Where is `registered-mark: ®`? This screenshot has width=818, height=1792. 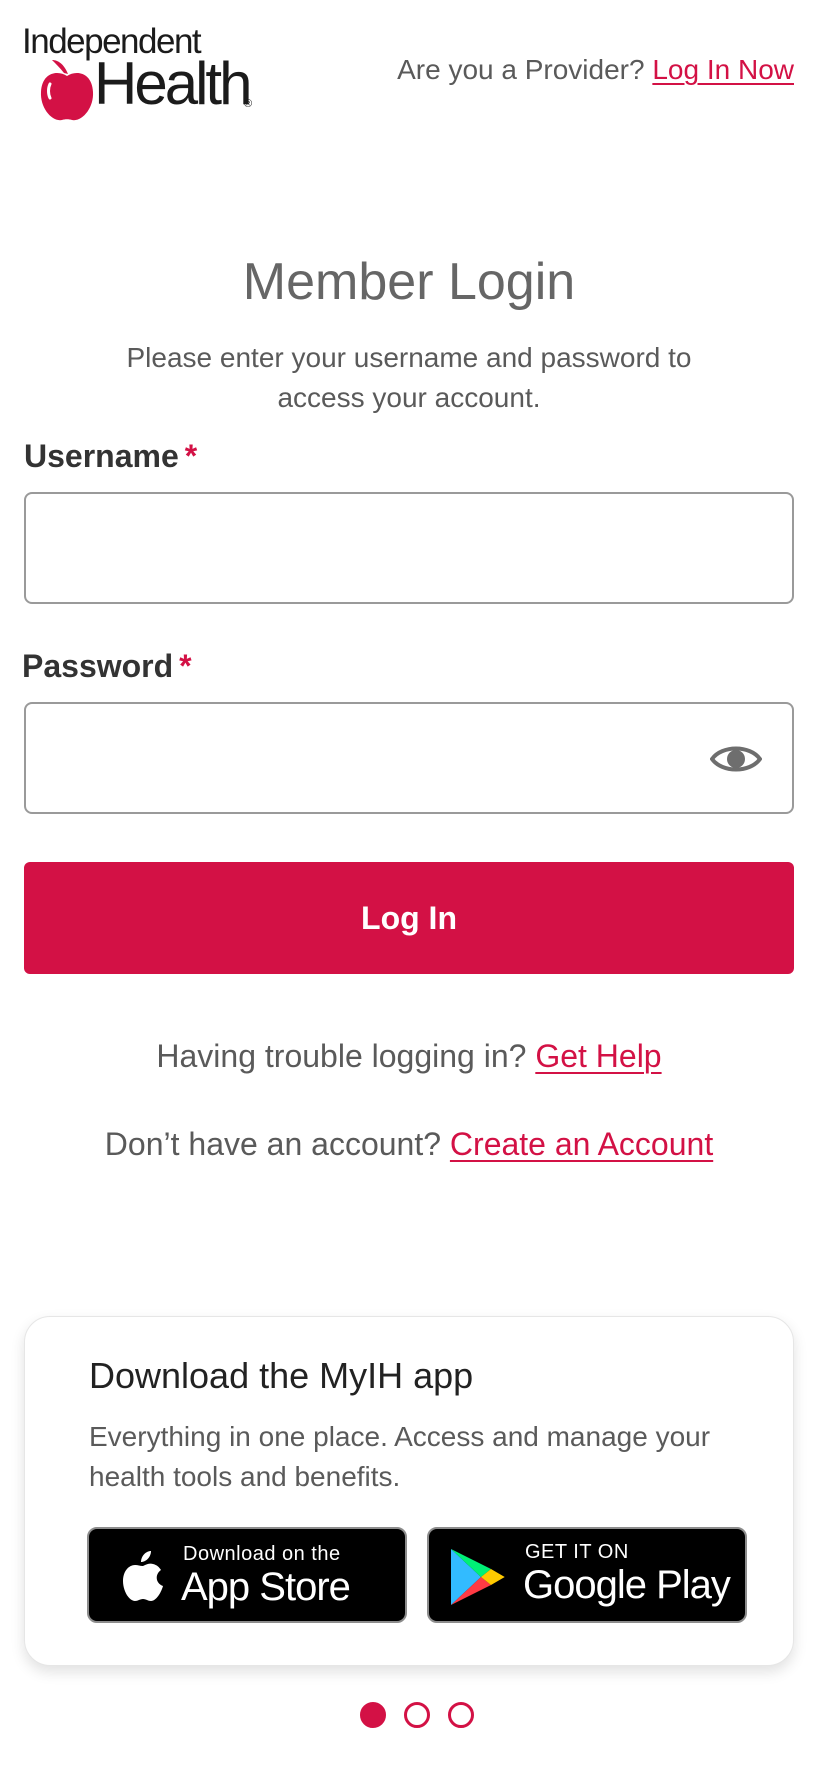 registered-mark: ® is located at coordinates (248, 104).